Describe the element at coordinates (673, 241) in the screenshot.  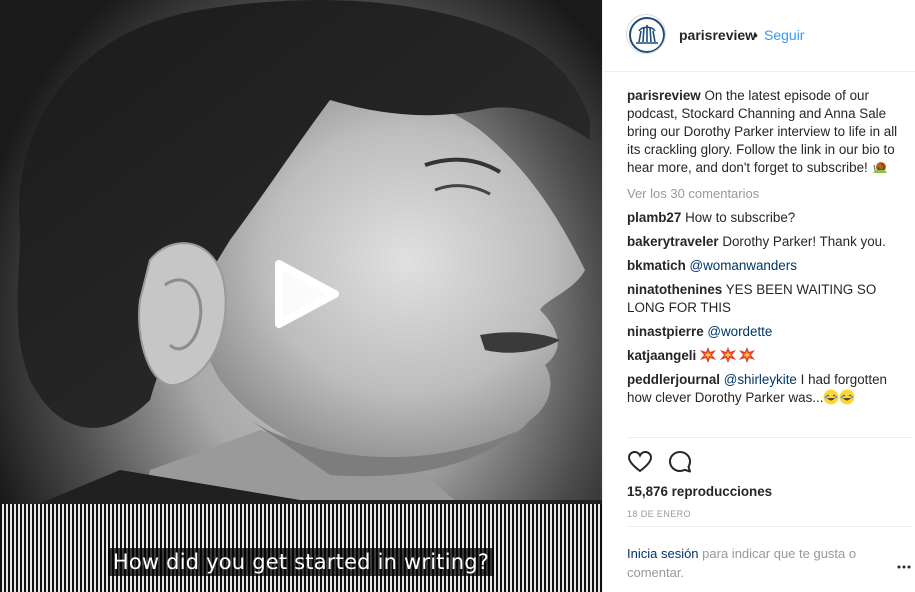
I see `comment-username: bakerytraveler` at that location.